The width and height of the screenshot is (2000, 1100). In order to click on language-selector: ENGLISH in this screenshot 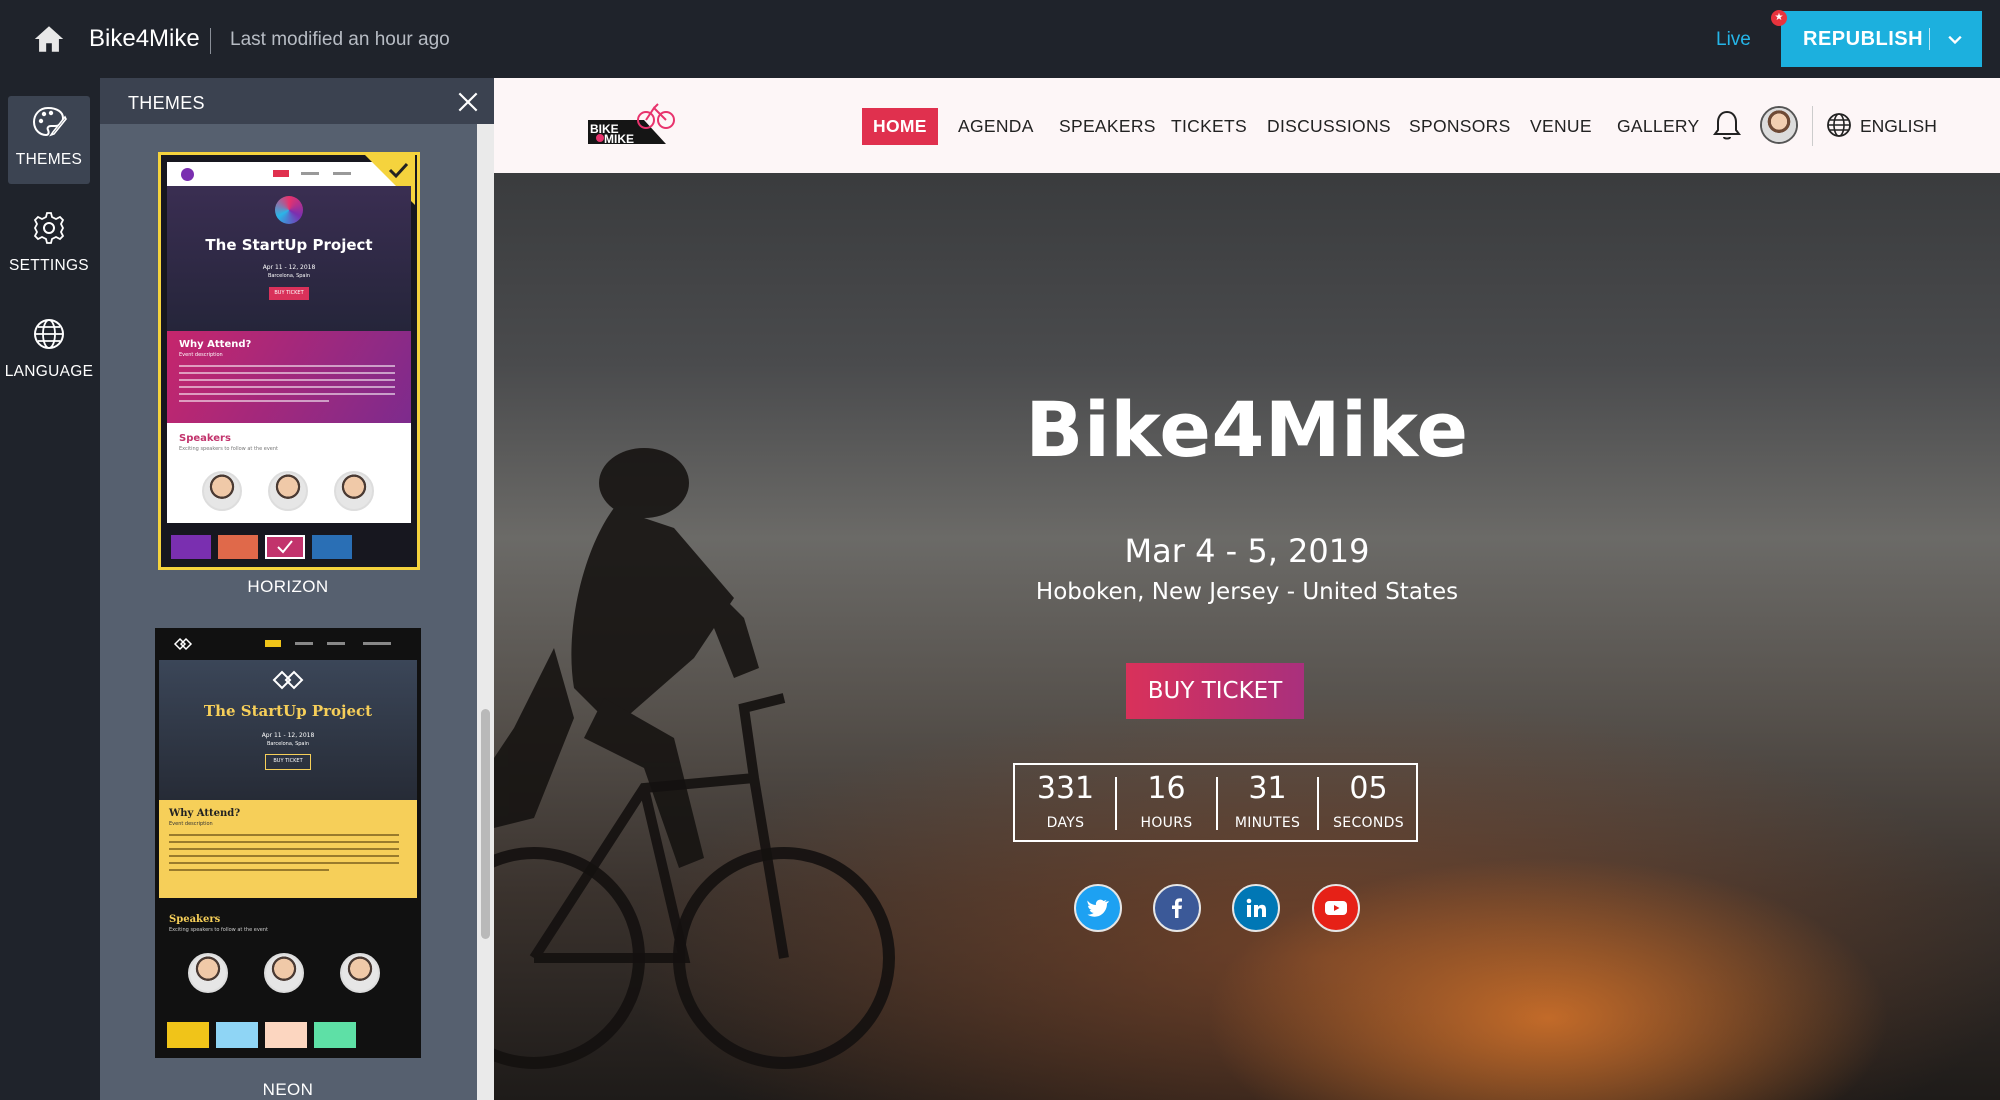, I will do `click(1898, 126)`.